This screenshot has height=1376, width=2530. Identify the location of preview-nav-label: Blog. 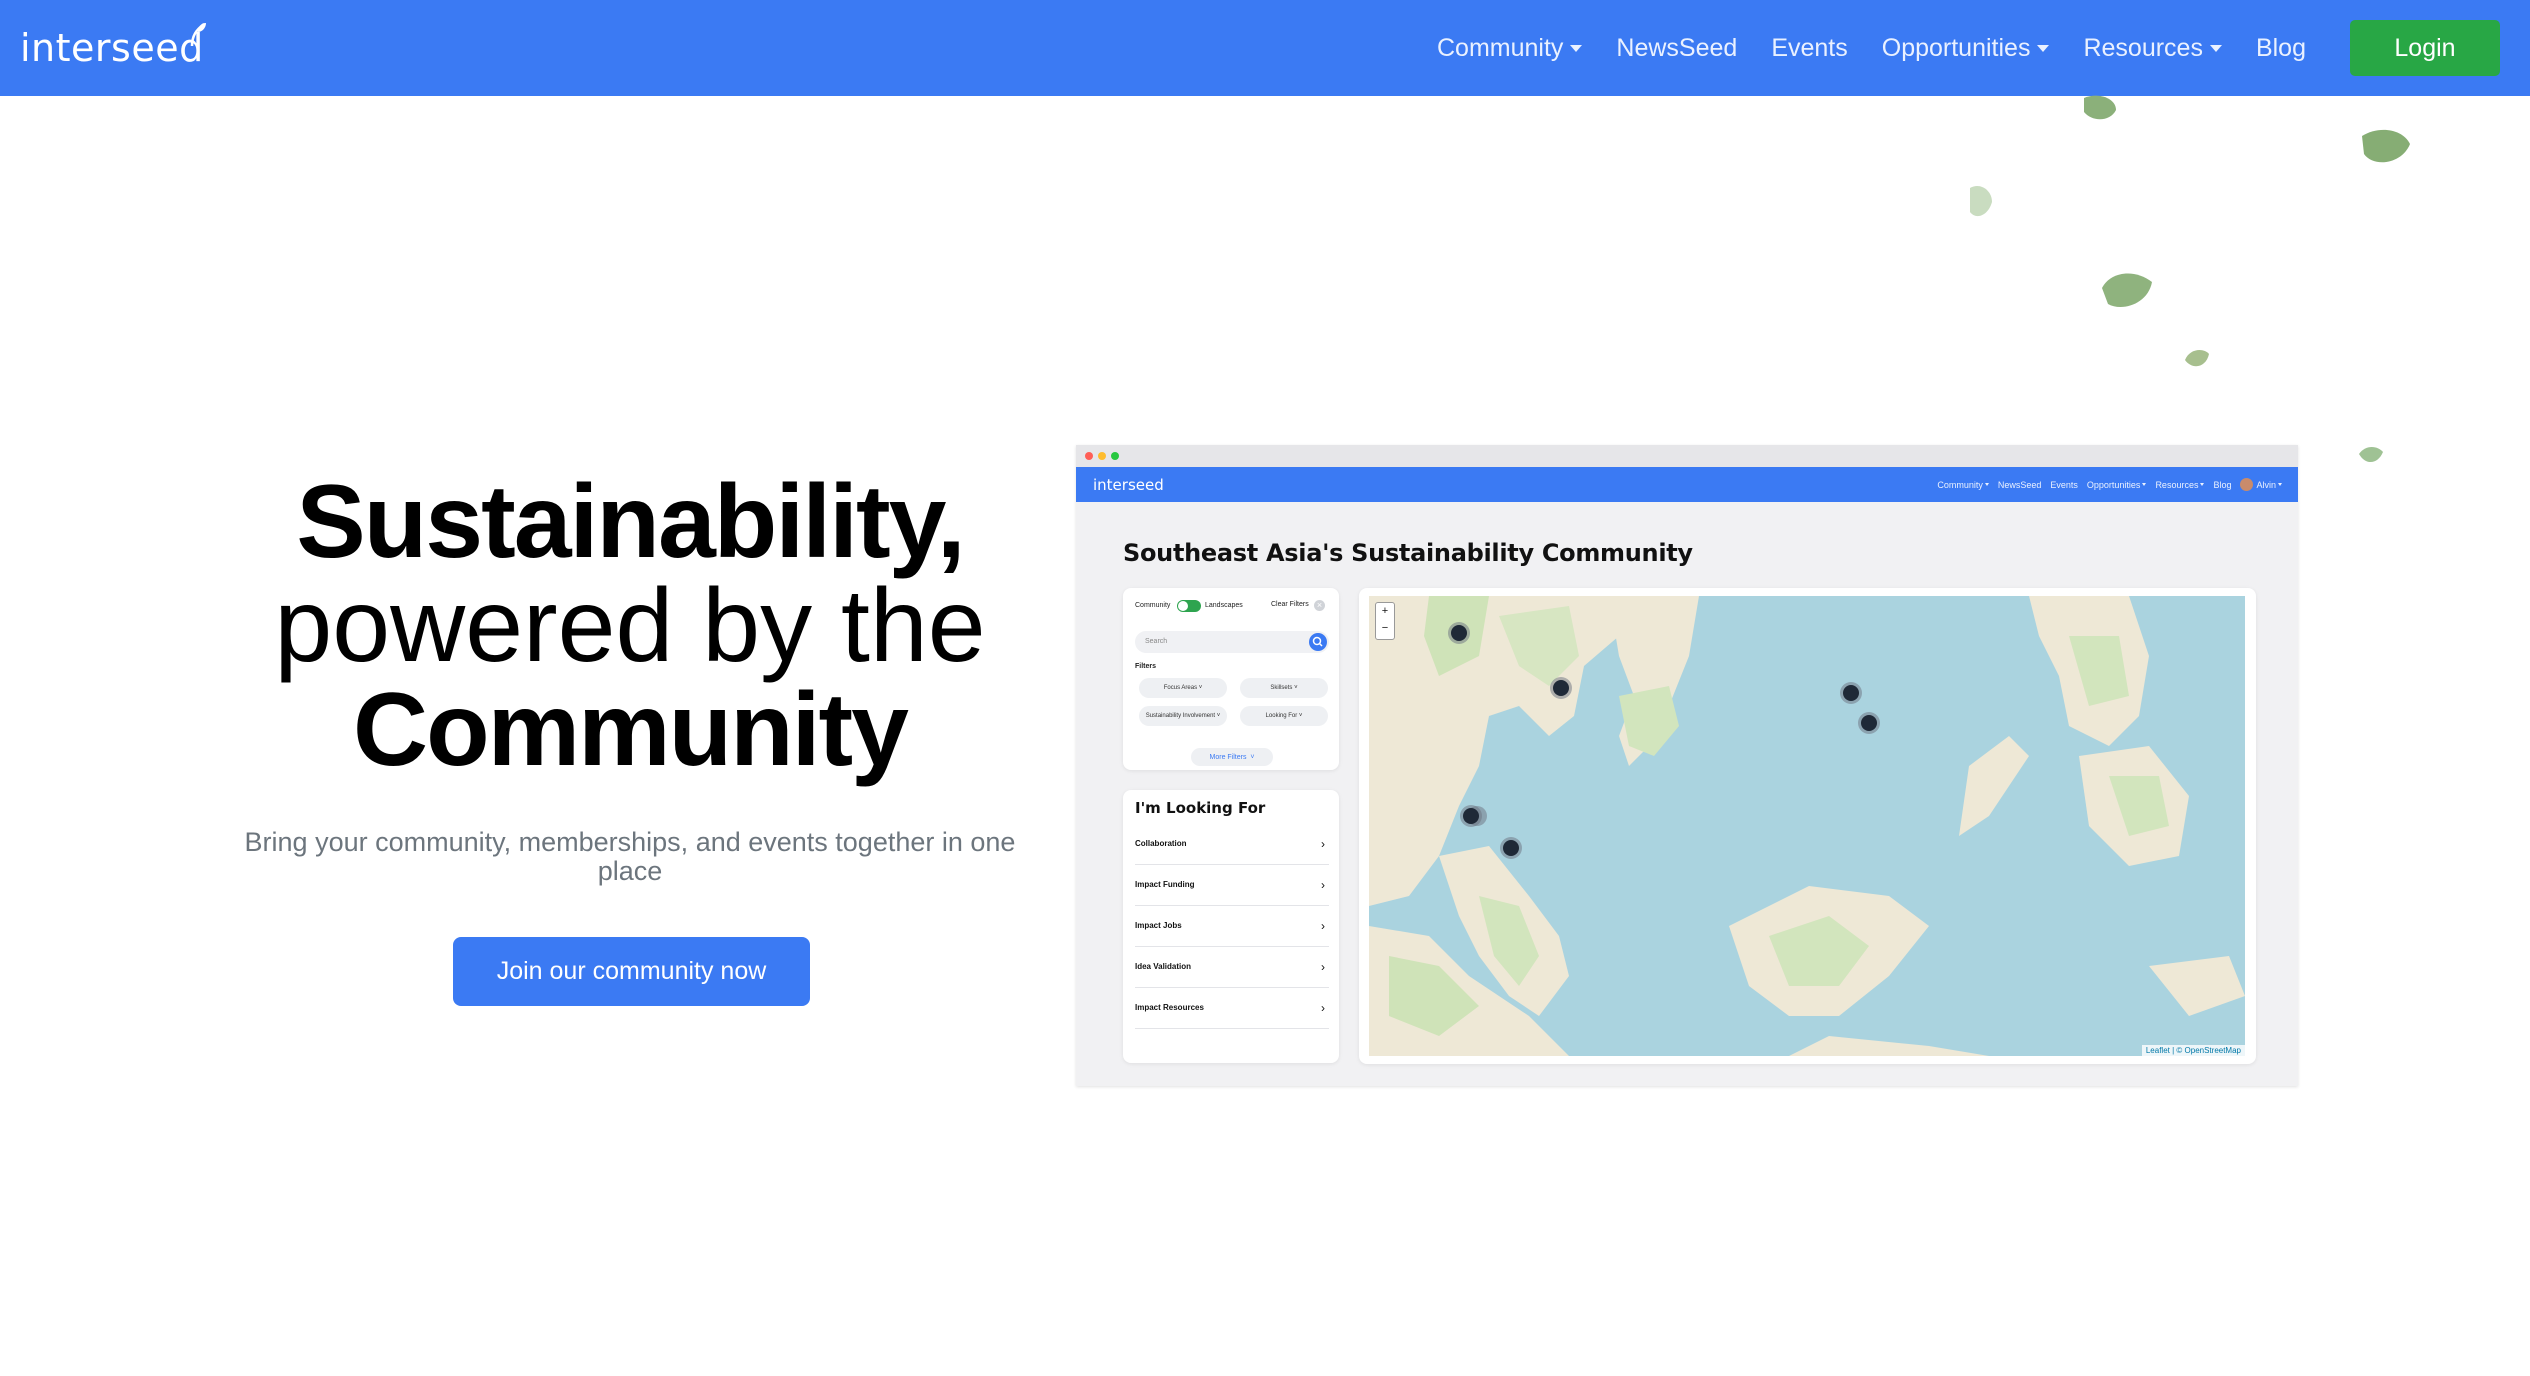
(2222, 484).